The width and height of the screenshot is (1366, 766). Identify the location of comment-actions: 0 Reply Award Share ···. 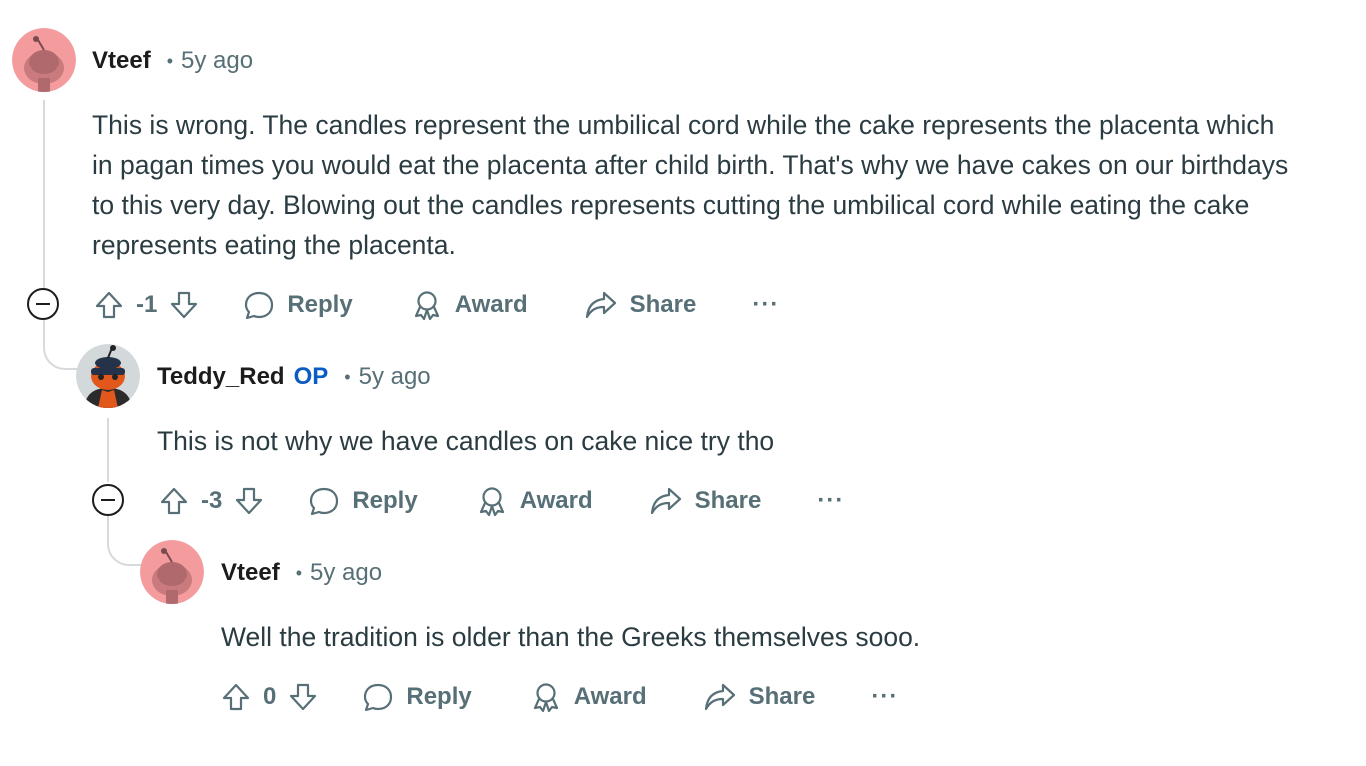
(558, 697).